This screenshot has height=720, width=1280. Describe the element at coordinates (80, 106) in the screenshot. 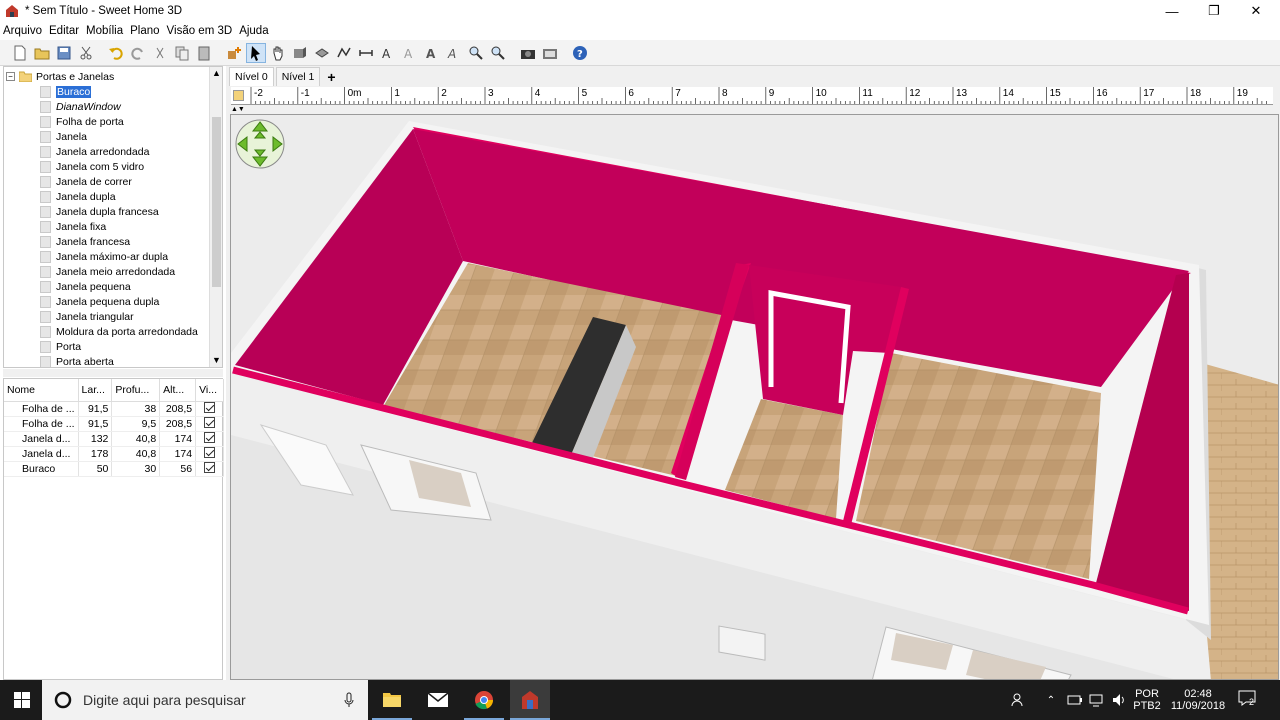

I see `catalog-item: DianaWindow` at that location.